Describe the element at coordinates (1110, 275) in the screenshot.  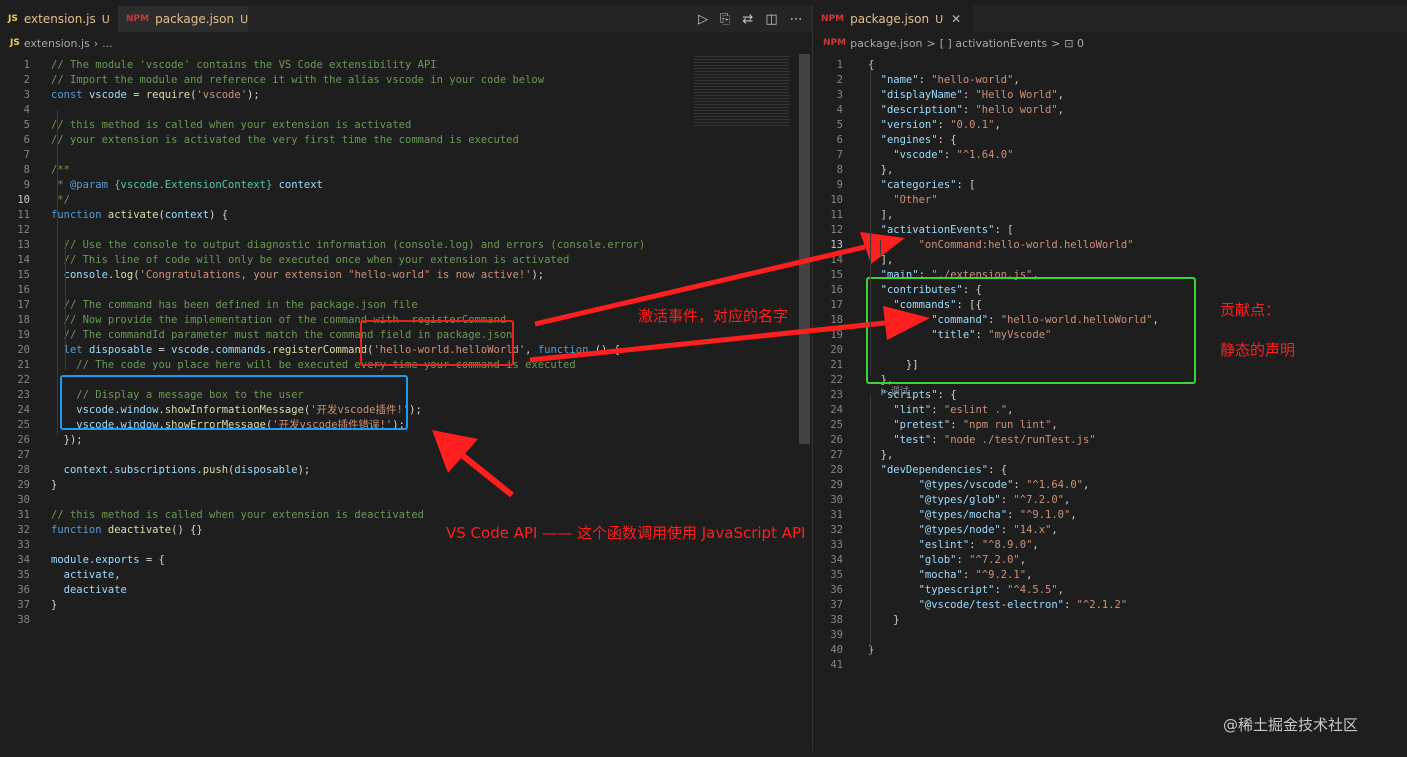
I see `code-line: 15 "main": "./extension.js",` at that location.